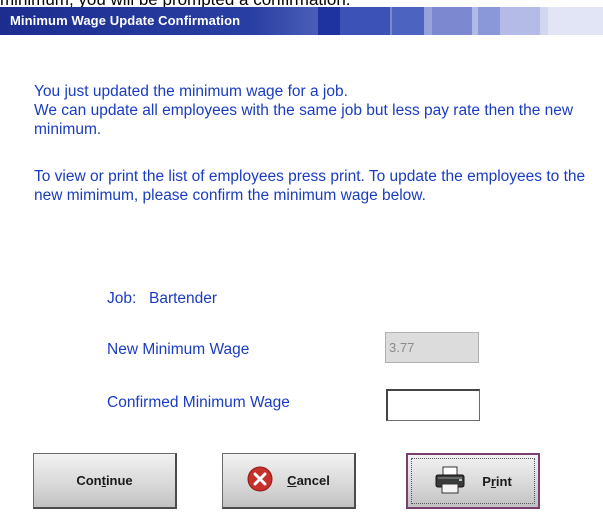 The height and width of the screenshot is (527, 603). What do you see at coordinates (451, 481) in the screenshot?
I see `printer-icon` at bounding box center [451, 481].